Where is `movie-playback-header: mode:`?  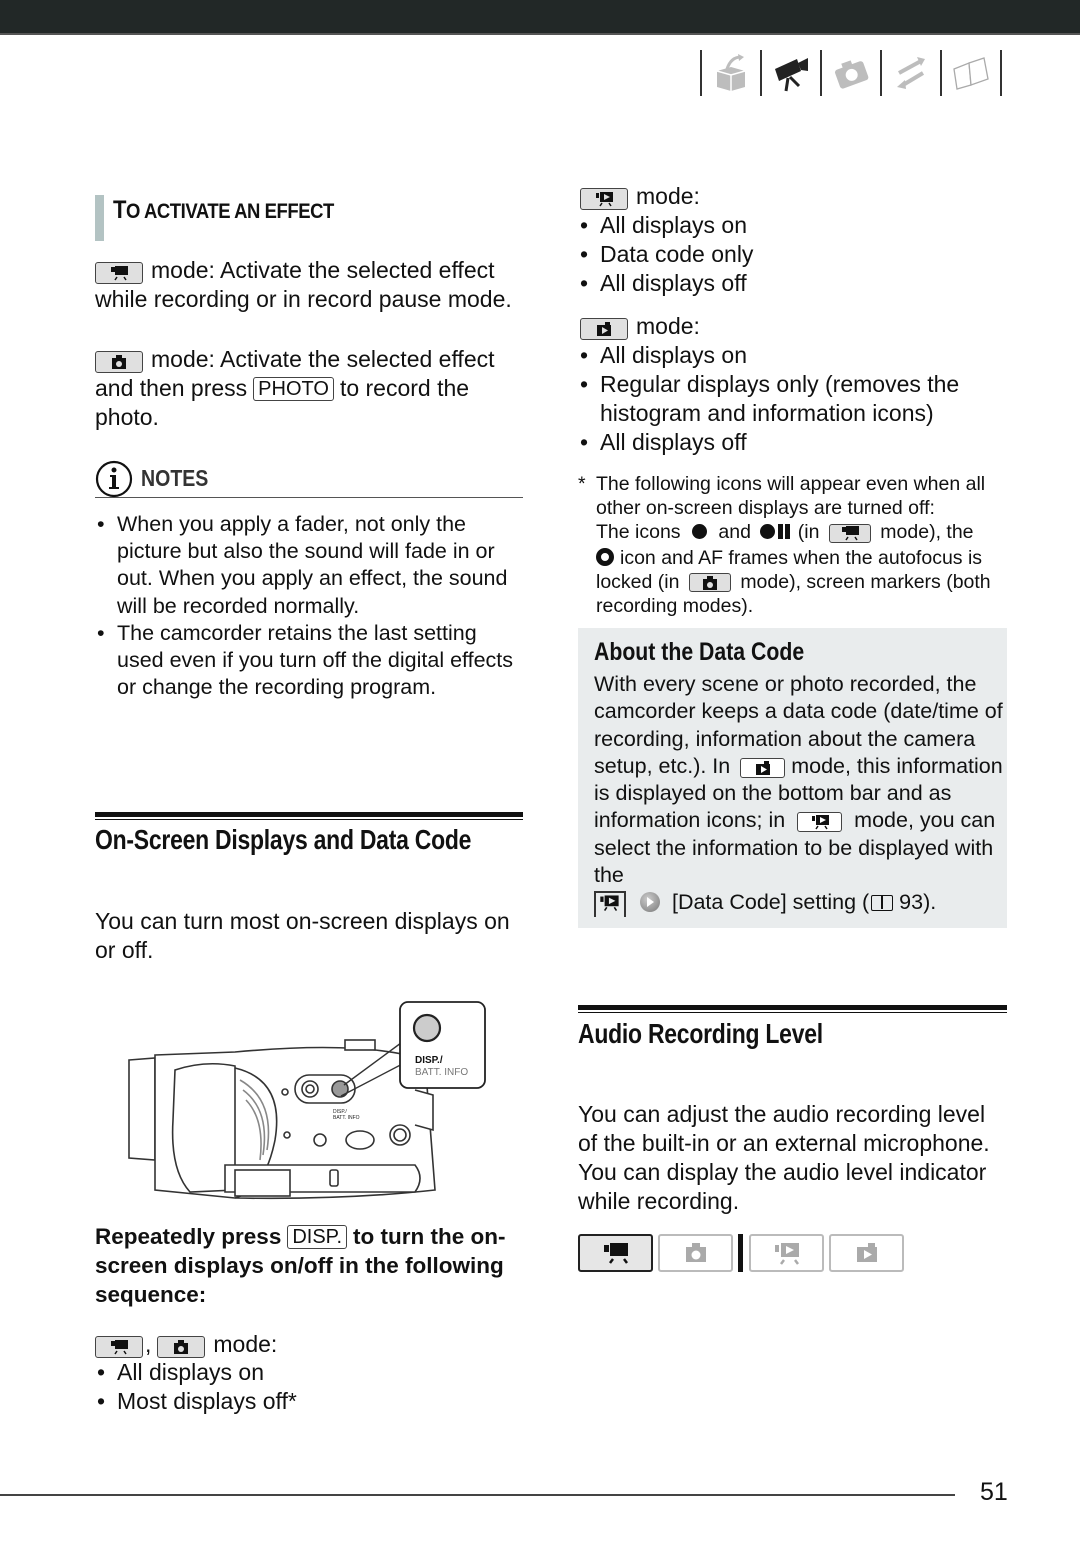 movie-playback-header: mode: is located at coordinates (795, 196).